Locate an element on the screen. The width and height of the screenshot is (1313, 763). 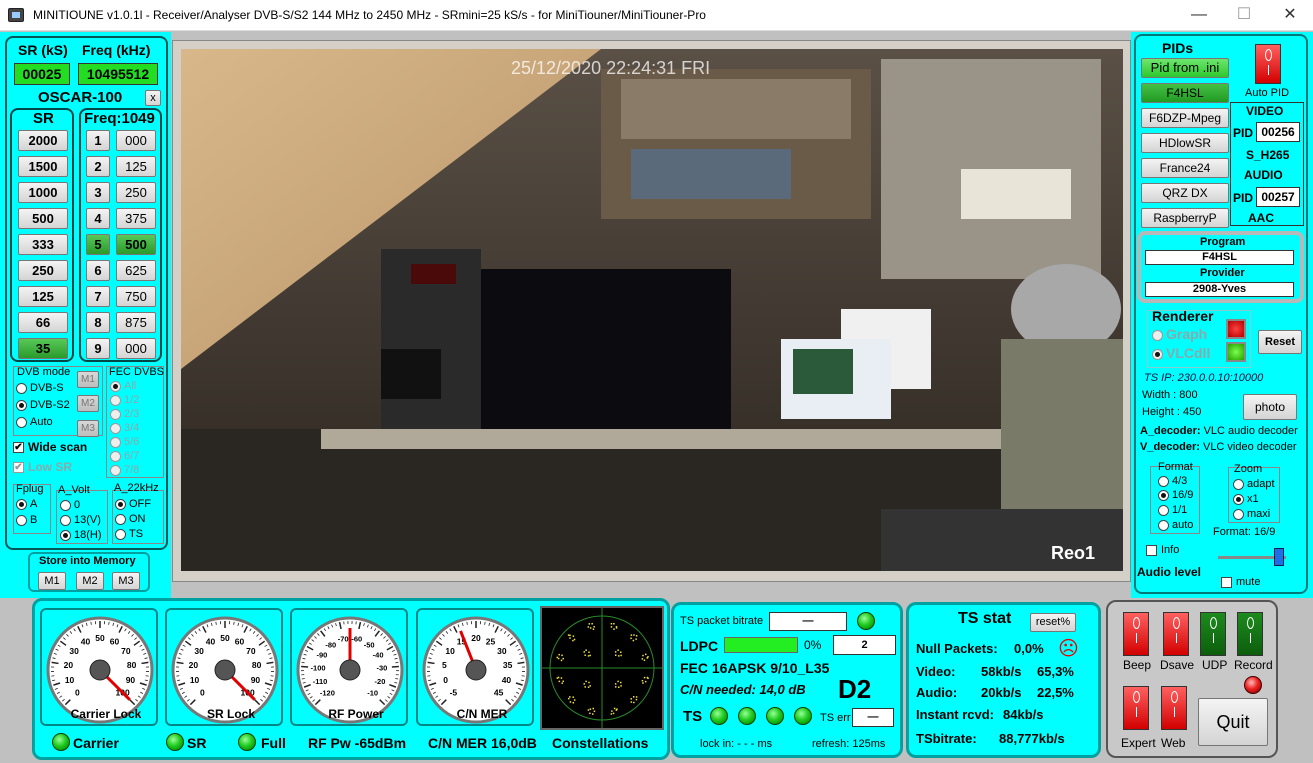
sr-button-66: 66 is located at coordinates (43, 322).